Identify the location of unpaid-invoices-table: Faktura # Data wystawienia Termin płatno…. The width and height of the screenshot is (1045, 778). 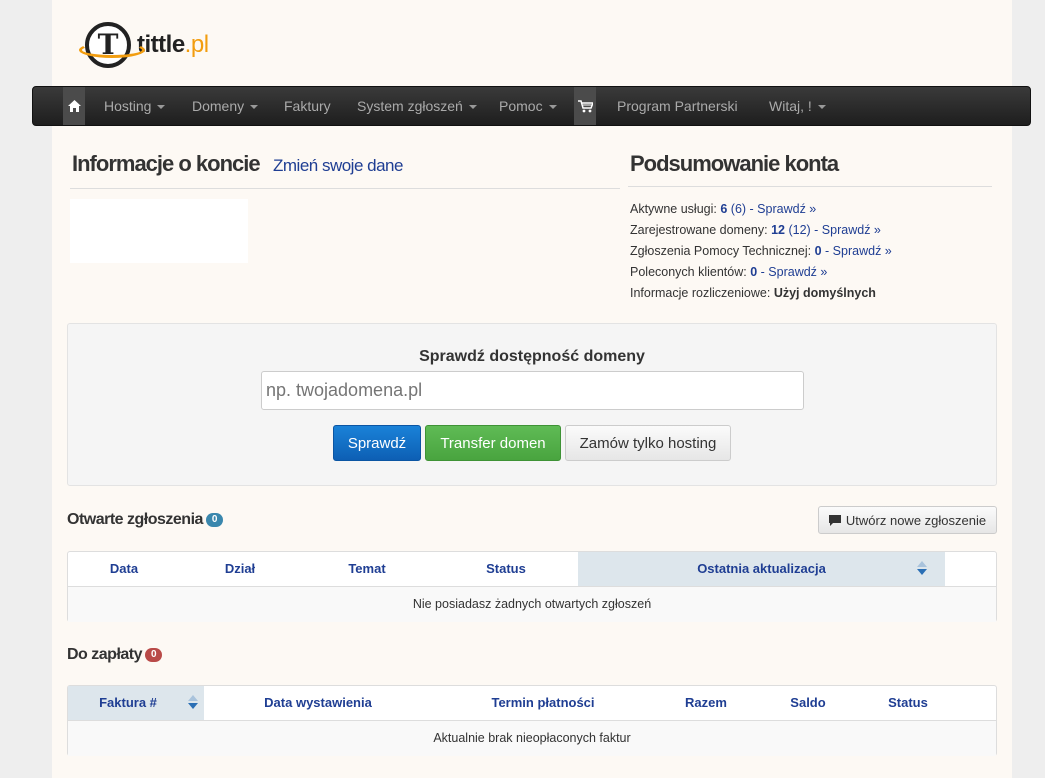
(532, 720).